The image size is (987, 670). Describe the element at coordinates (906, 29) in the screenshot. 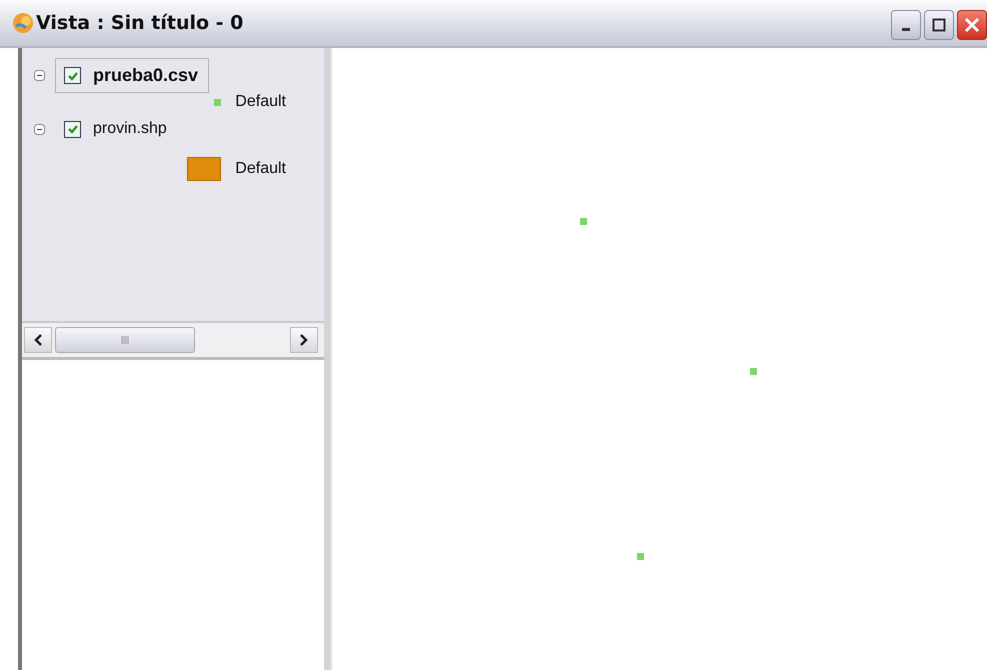

I see `minimize-icon` at that location.